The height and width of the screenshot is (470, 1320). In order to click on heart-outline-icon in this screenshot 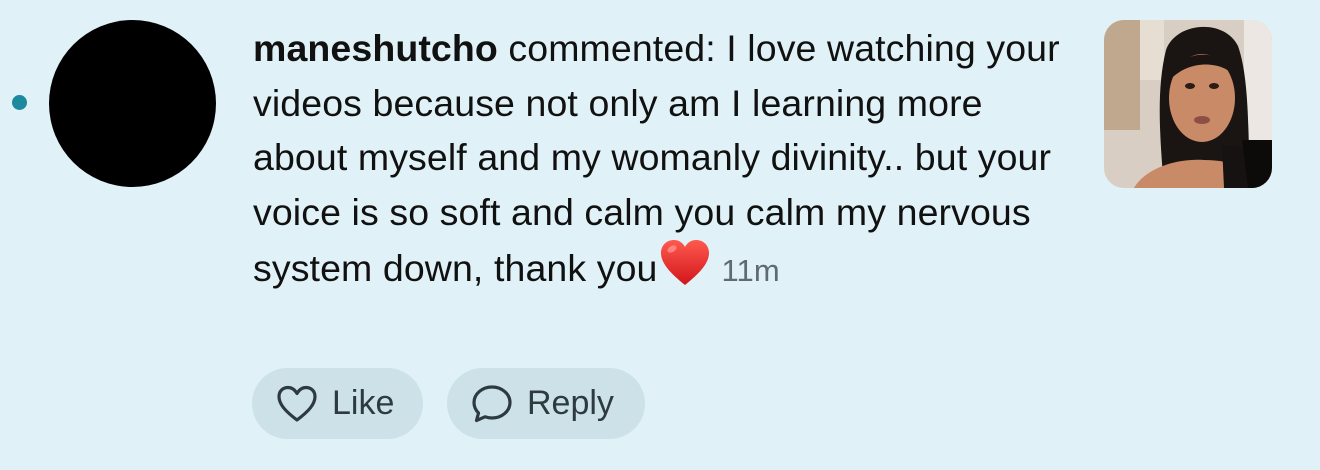, I will do `click(297, 404)`.